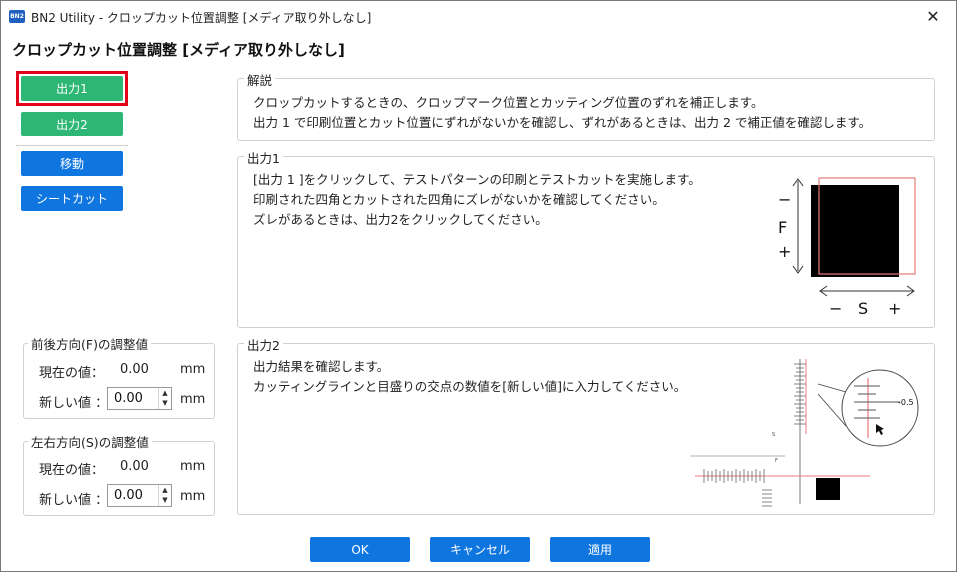 The image size is (957, 572). I want to click on window-title: BN2 Utility - クロップカット位置調整 [メディア取り外しなし], so click(201, 18).